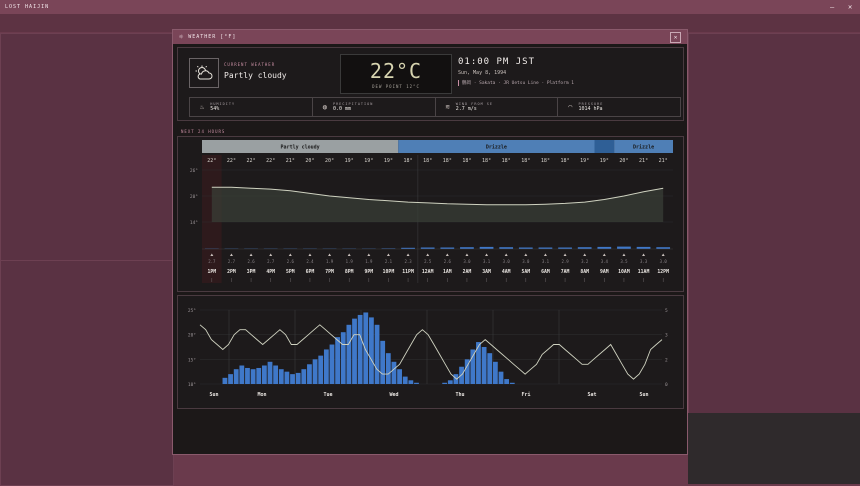 This screenshot has width=860, height=486. I want to click on weekly-chart: 25°20°15°10°5320SunMonTueWedThuFriSatSun, so click(430, 352).